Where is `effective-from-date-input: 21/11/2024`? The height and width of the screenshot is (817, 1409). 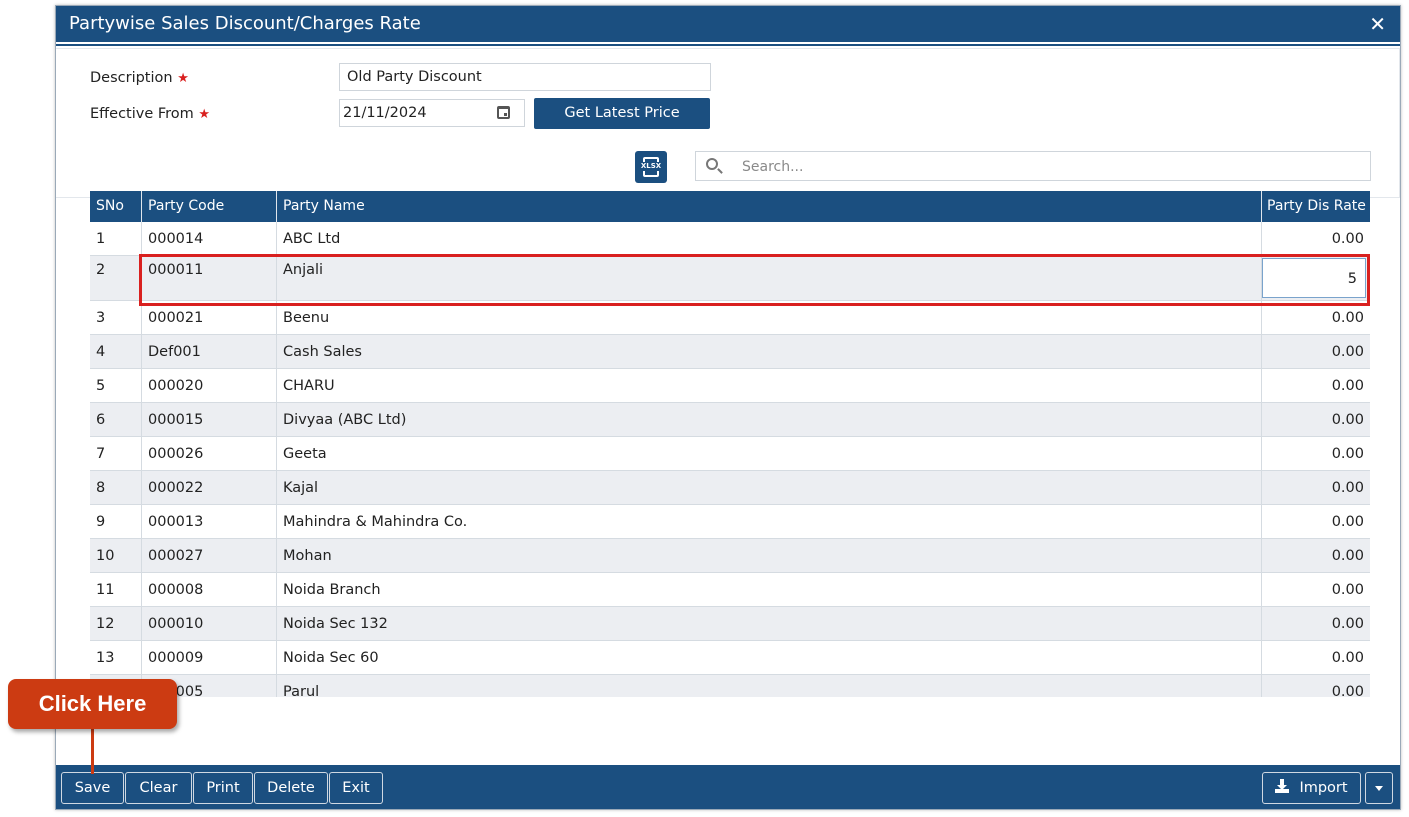 effective-from-date-input: 21/11/2024 is located at coordinates (432, 113).